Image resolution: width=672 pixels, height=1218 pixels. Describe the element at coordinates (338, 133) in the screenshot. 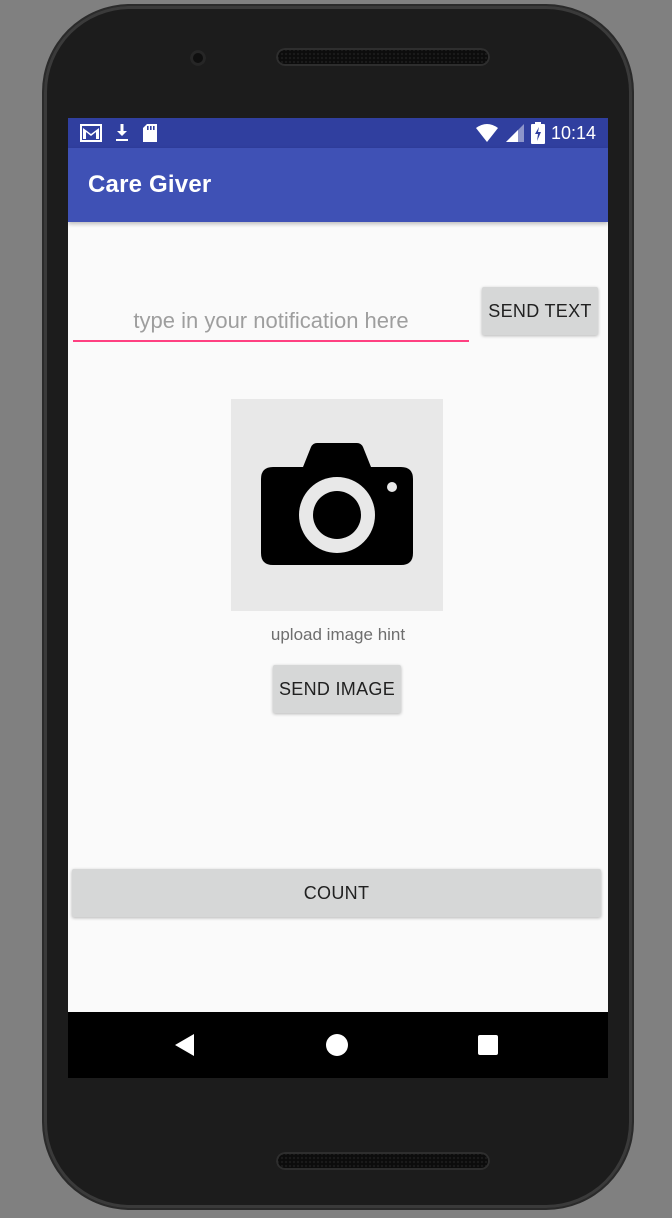

I see `status-bar: 10:14` at that location.